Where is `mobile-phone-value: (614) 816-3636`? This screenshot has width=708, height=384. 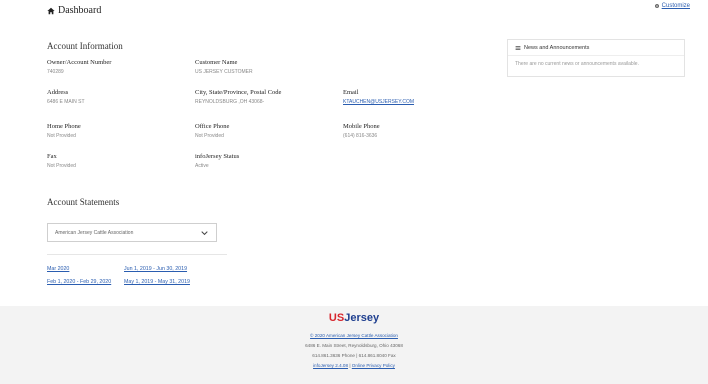 mobile-phone-value: (614) 816-3636 is located at coordinates (360, 136).